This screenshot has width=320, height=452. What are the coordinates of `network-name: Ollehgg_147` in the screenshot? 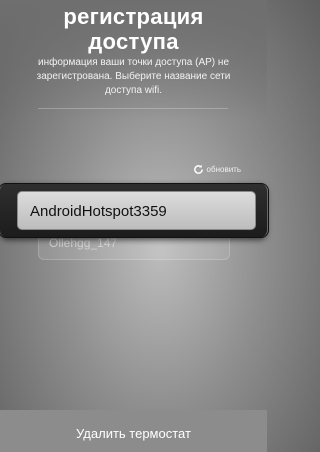 It's located at (83, 243).